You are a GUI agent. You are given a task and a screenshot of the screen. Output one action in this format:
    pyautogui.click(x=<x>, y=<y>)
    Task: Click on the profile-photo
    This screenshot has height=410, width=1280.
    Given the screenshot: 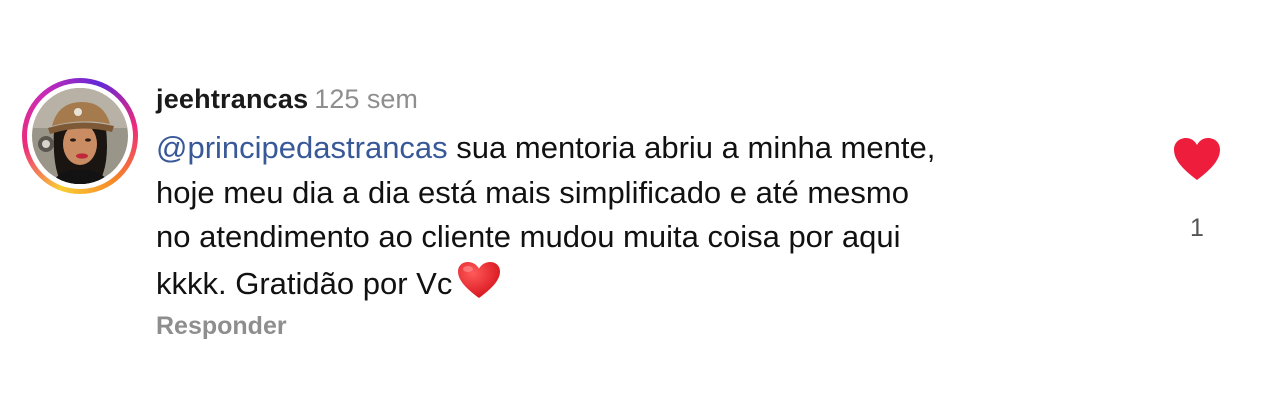 What is the action you would take?
    pyautogui.click(x=80, y=136)
    